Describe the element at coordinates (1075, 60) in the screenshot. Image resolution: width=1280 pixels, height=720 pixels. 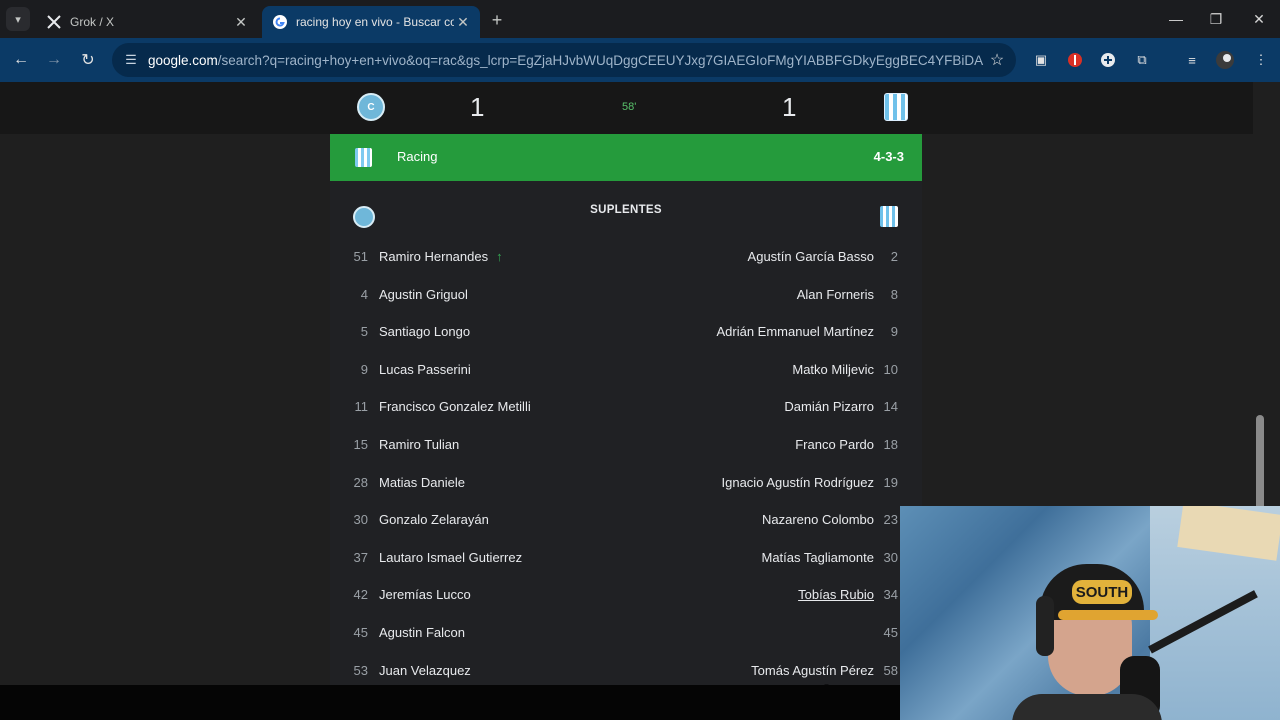
I see `extension-adblock-icon` at that location.